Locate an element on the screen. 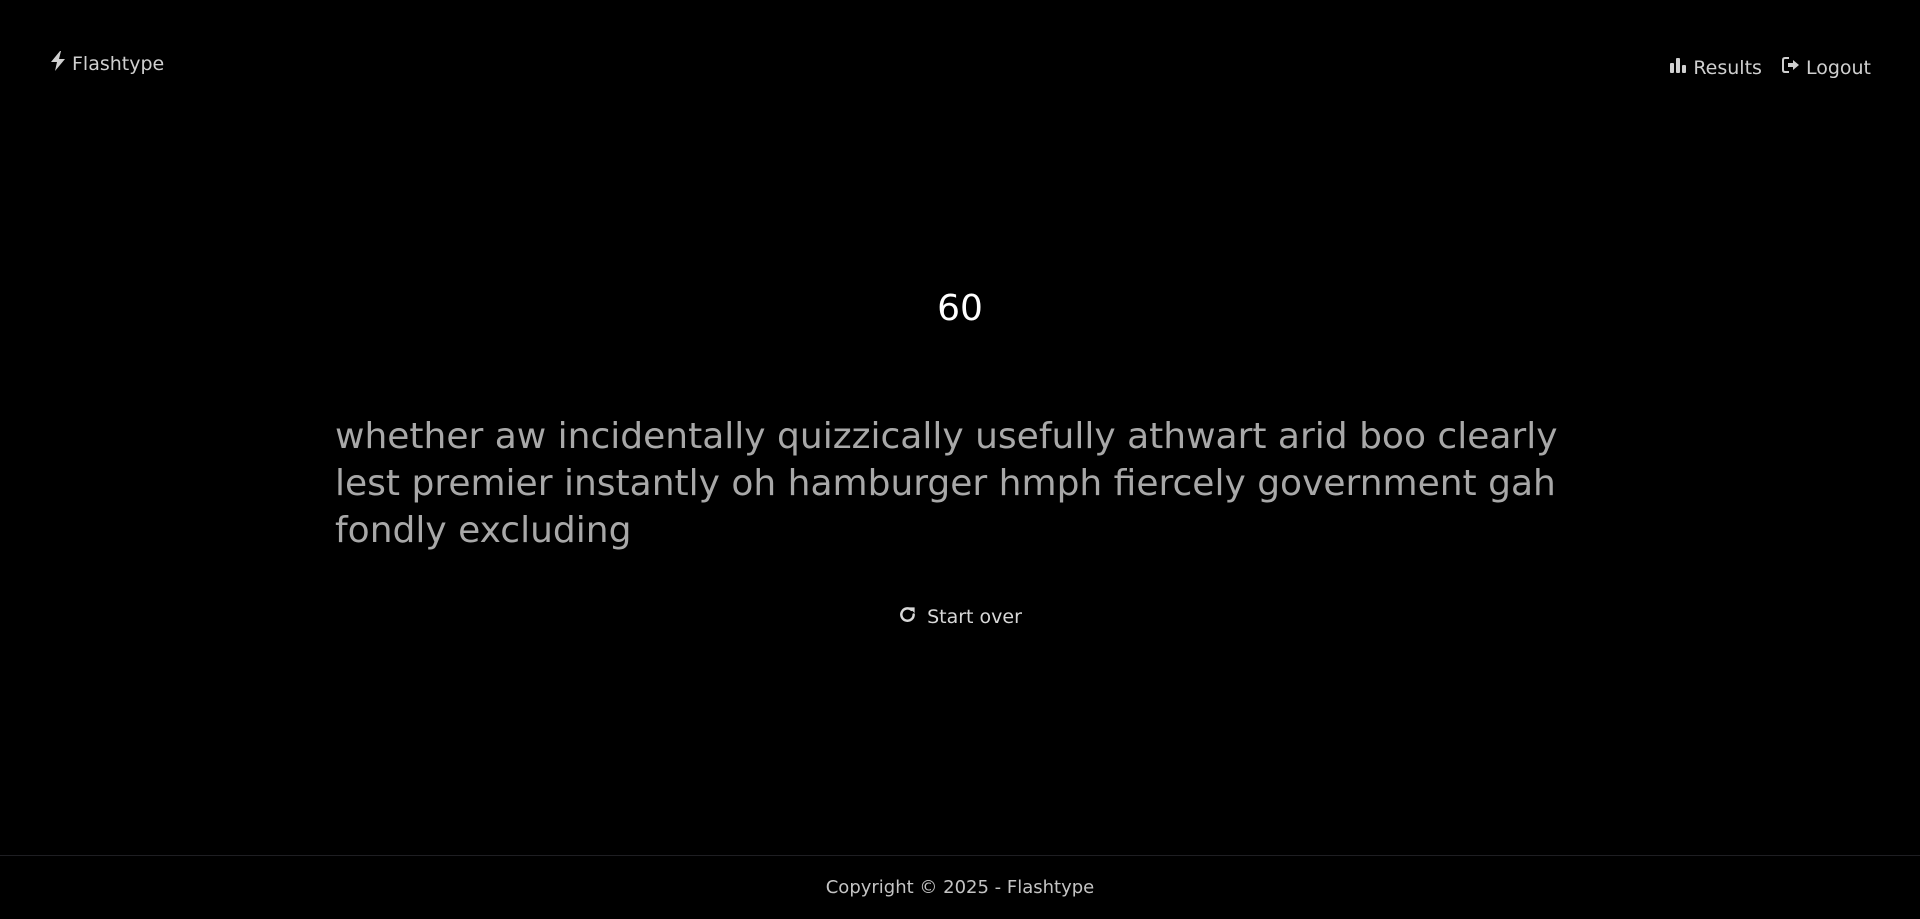 This screenshot has width=1920, height=919. nav-results-label: Results is located at coordinates (1727, 67).